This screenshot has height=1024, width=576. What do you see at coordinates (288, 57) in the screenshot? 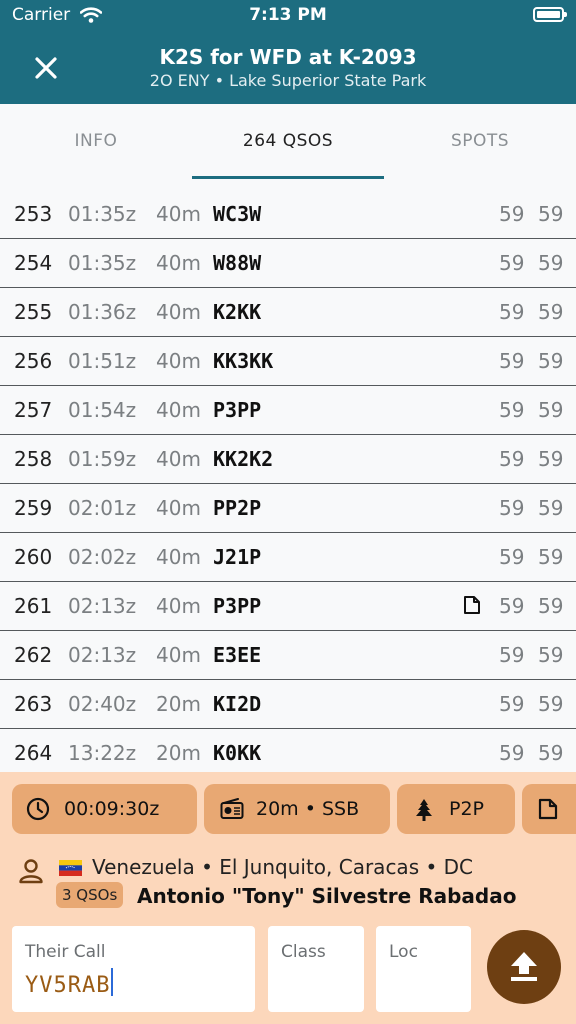
I see `page-title: K2S for WFD at K-2093` at bounding box center [288, 57].